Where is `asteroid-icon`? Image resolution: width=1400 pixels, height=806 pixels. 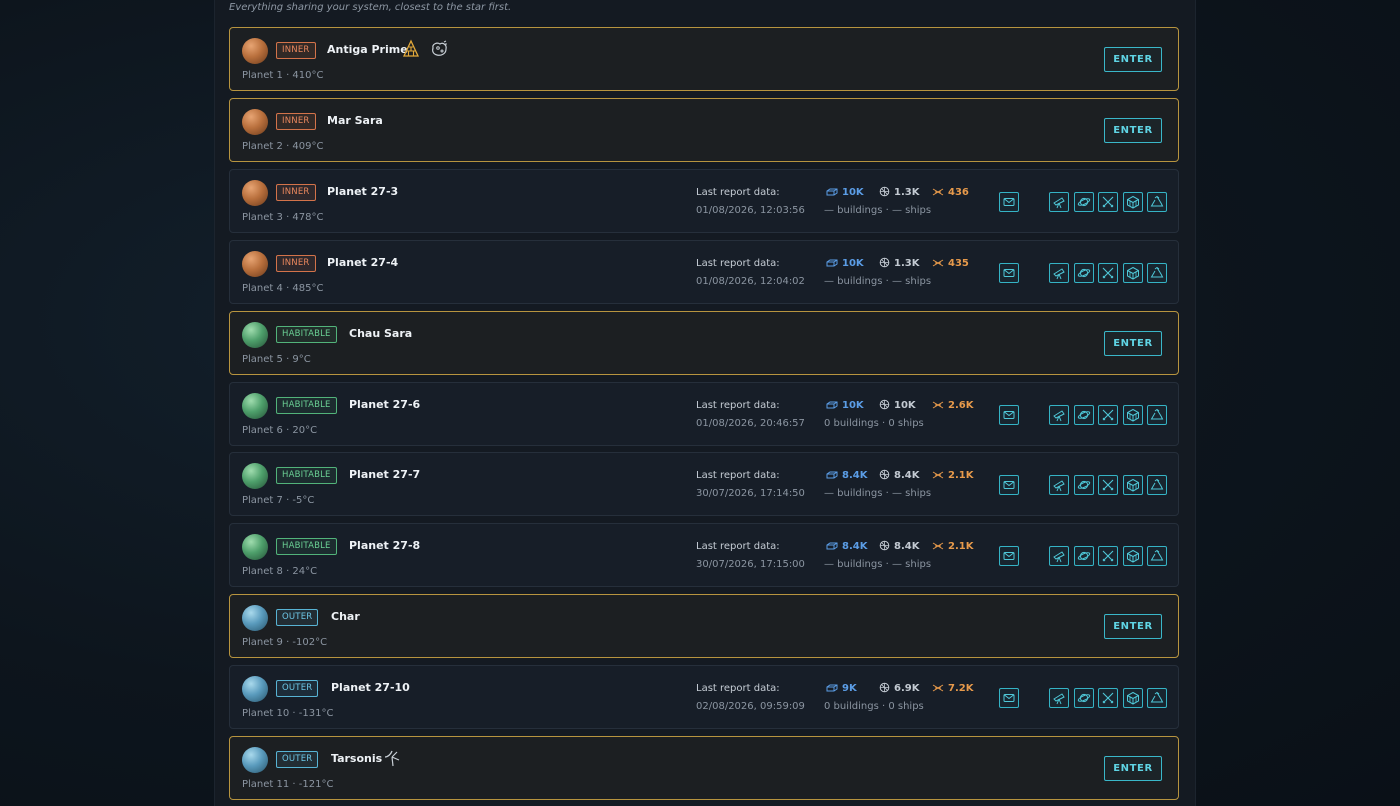 asteroid-icon is located at coordinates (439, 49).